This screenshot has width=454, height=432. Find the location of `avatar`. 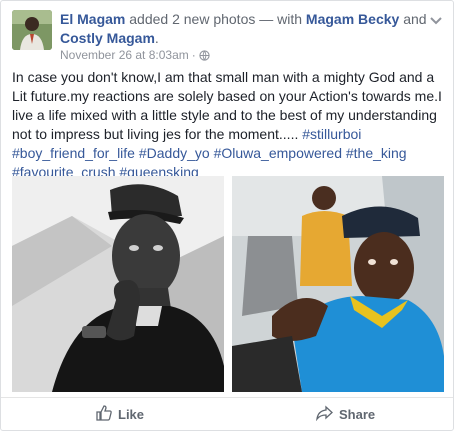

avatar is located at coordinates (32, 30).